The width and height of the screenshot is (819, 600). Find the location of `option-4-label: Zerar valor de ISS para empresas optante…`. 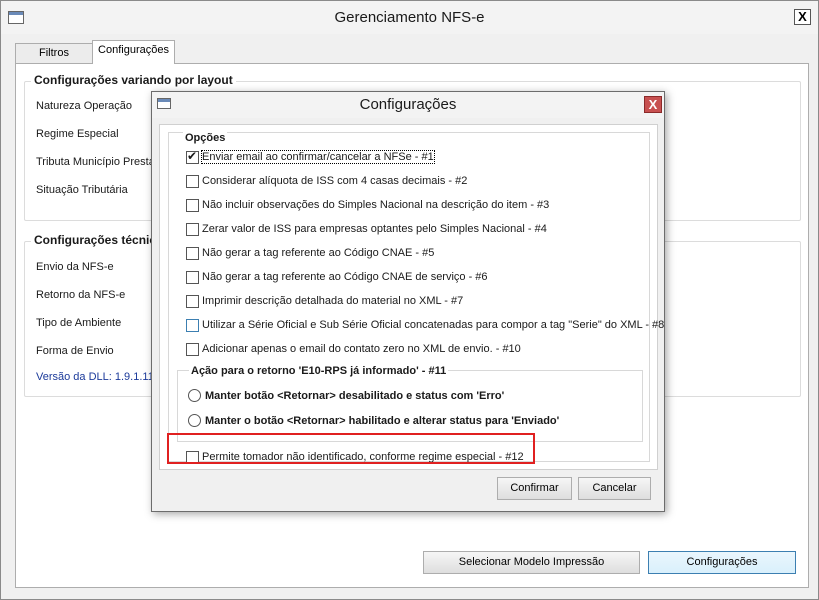

option-4-label: Zerar valor de ISS para empresas optante… is located at coordinates (374, 229).